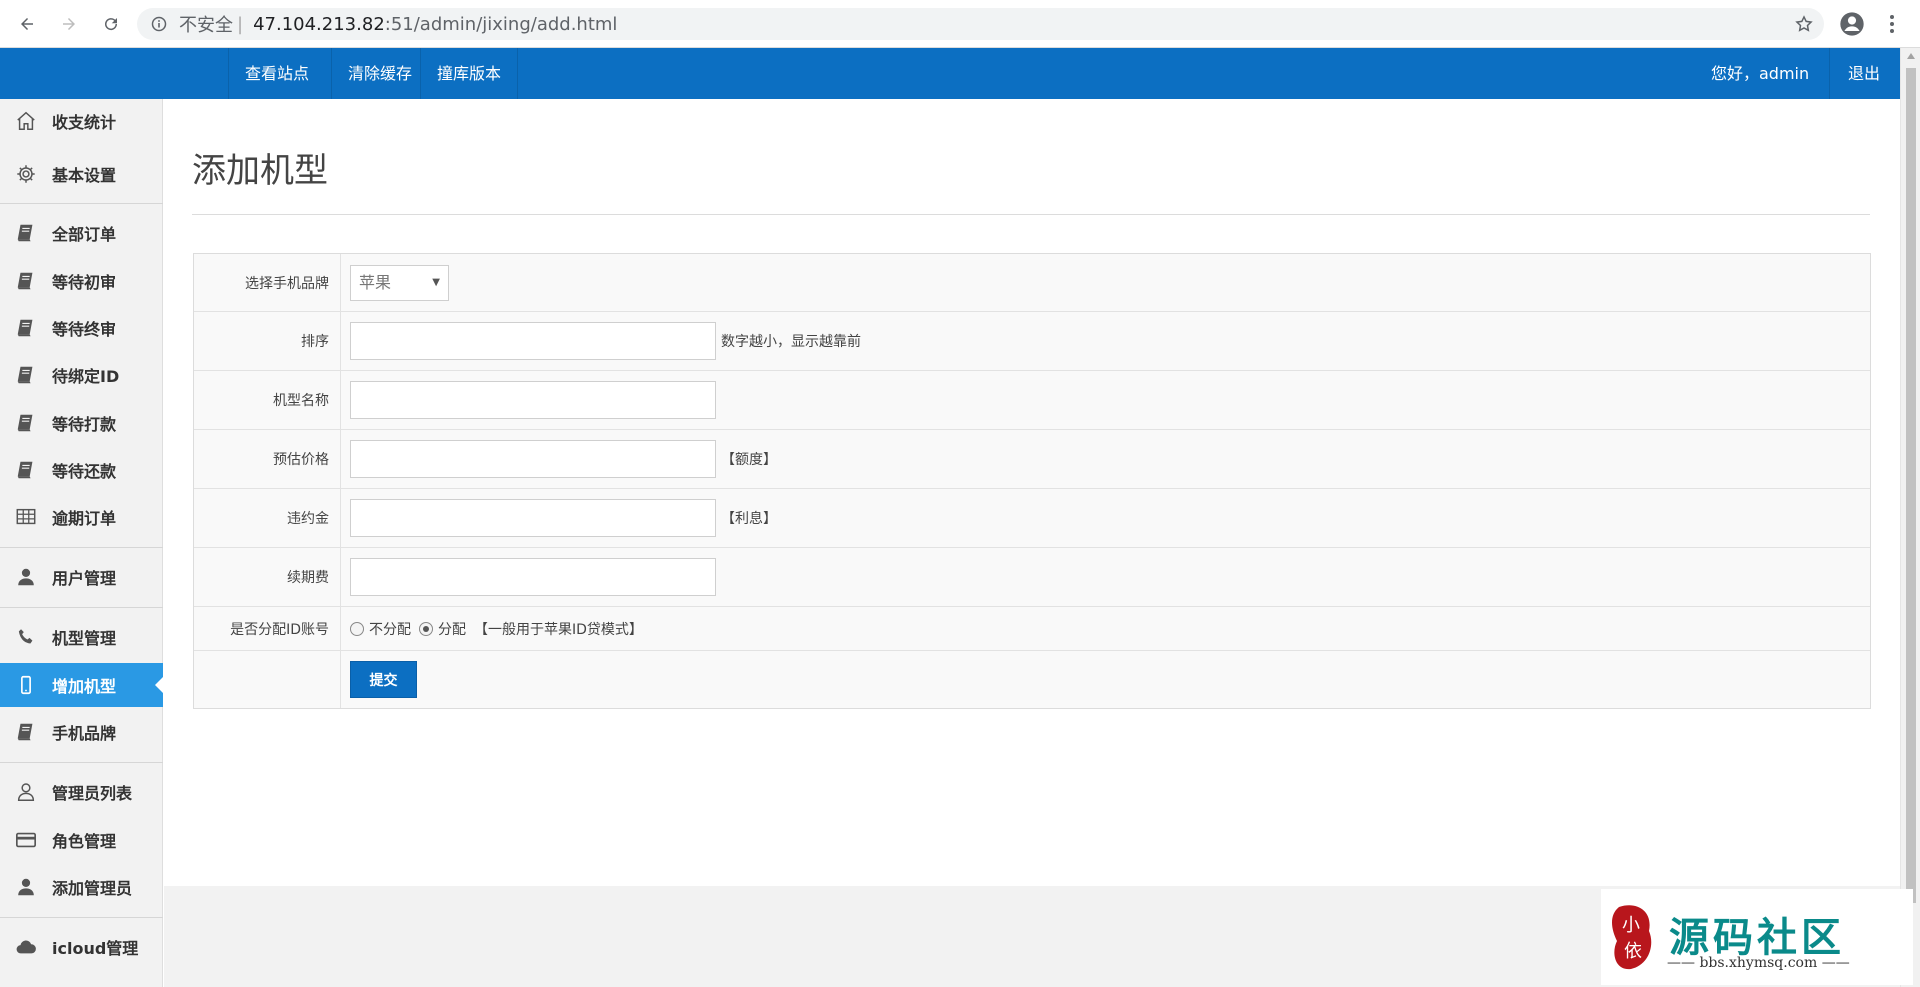  I want to click on card-icon, so click(26, 840).